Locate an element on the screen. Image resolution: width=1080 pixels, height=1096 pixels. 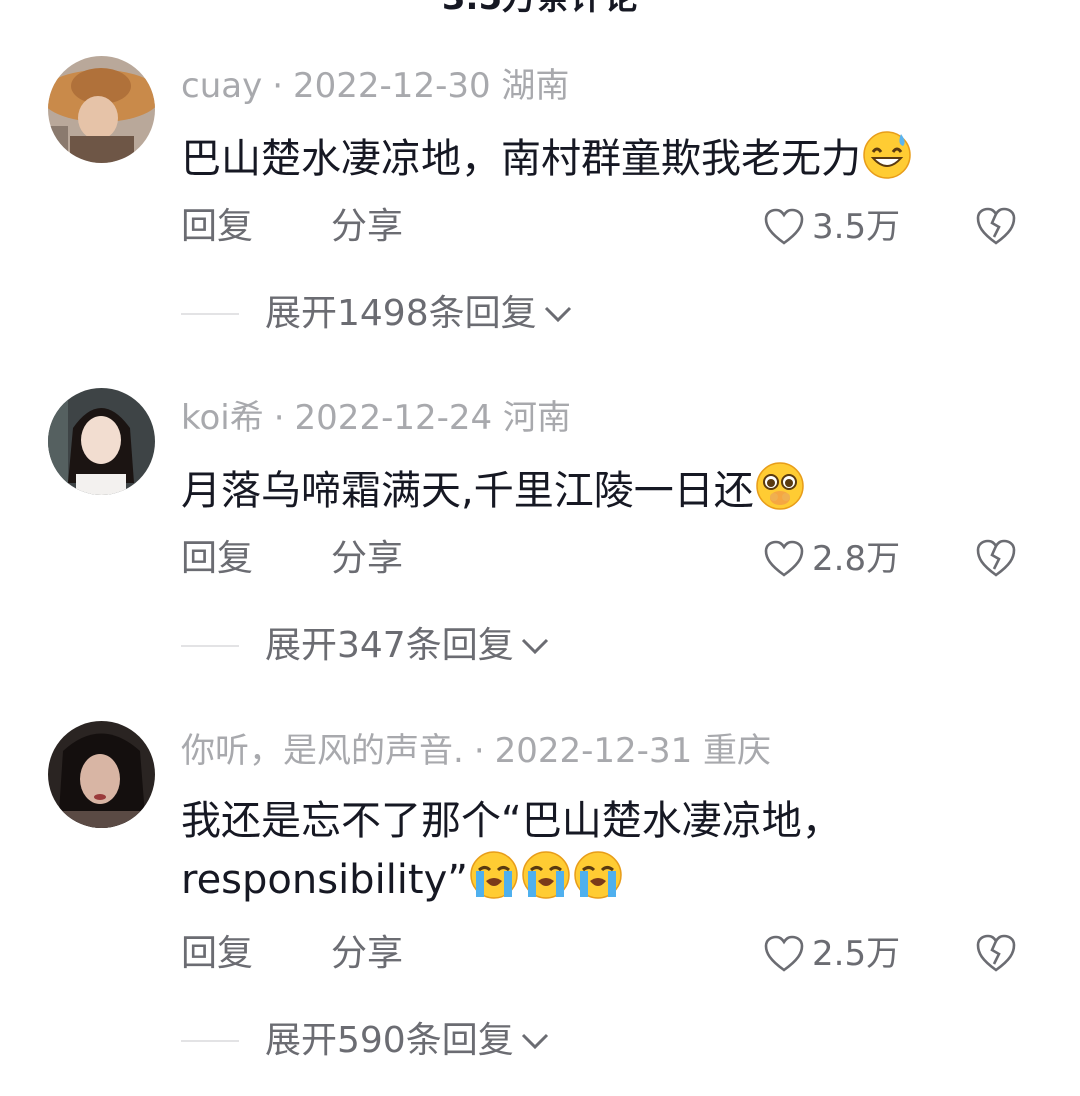
comment-date: 2022-12-31 is located at coordinates (593, 751).